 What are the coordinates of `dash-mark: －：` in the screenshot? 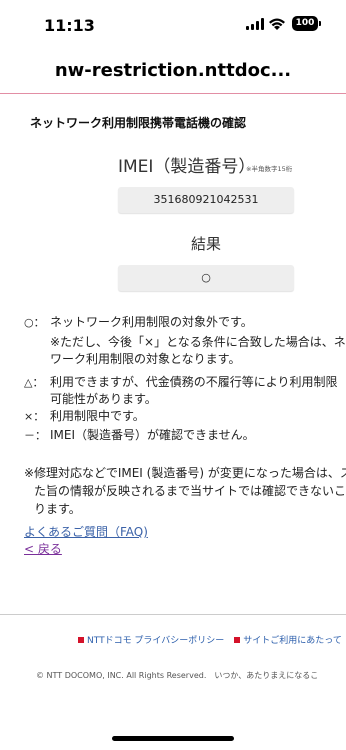 It's located at (35, 435).